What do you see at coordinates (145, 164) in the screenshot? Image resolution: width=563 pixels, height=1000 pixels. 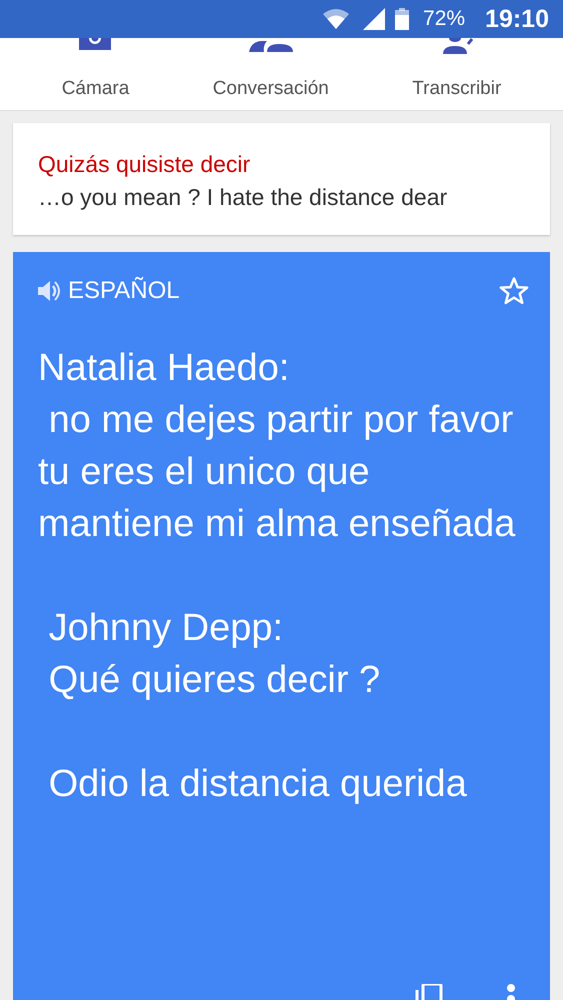 I see `suggestion-title: Quizás quisiste decir` at bounding box center [145, 164].